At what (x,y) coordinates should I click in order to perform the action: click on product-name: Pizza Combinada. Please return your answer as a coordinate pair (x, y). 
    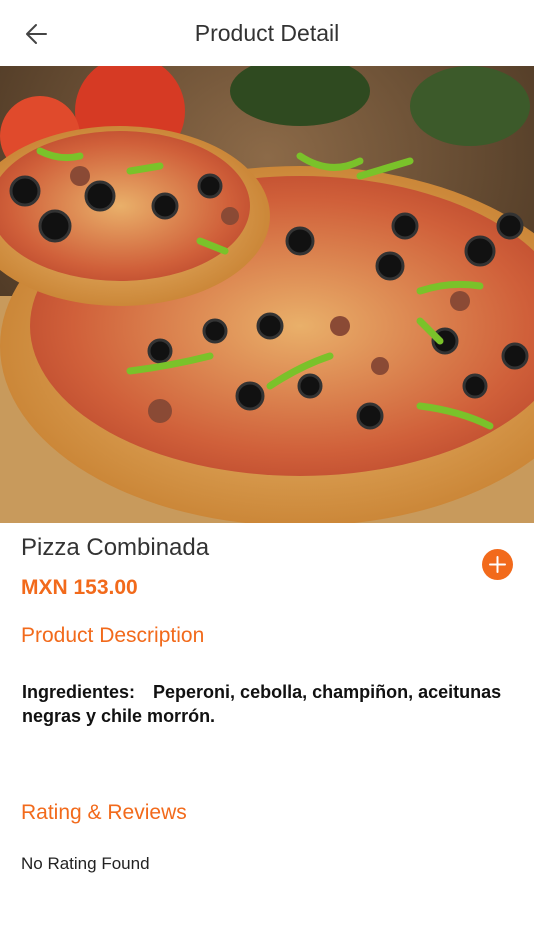
    Looking at the image, I should click on (115, 547).